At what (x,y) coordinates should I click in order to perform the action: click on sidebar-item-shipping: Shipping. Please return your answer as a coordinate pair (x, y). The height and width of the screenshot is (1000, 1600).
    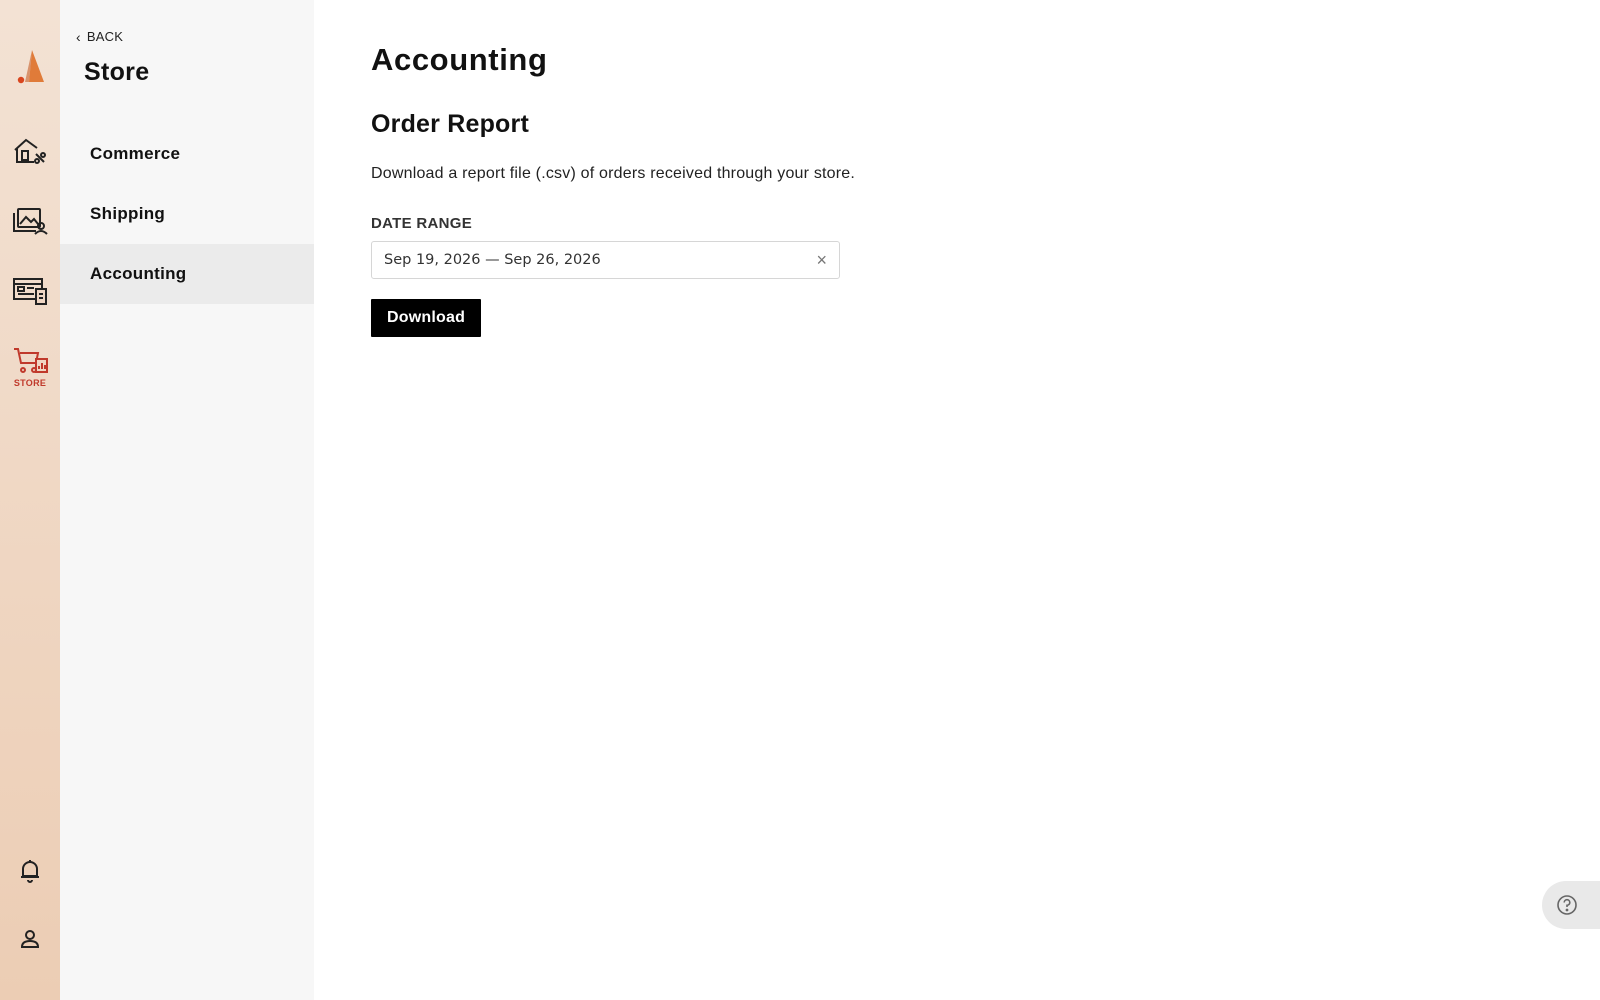
    Looking at the image, I should click on (187, 214).